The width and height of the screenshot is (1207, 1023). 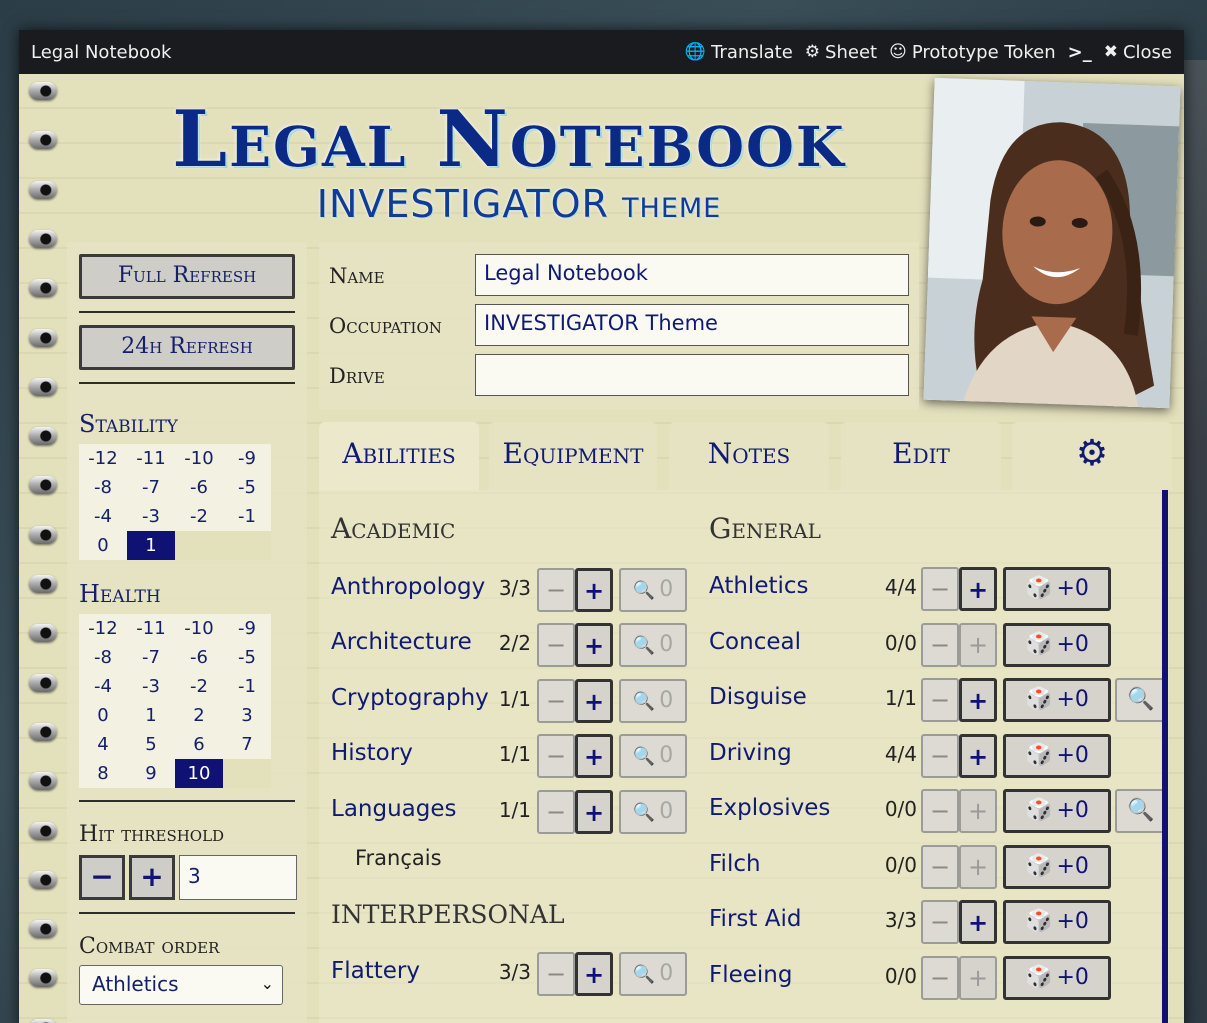 I want to click on stability-cell: -9, so click(x=247, y=458).